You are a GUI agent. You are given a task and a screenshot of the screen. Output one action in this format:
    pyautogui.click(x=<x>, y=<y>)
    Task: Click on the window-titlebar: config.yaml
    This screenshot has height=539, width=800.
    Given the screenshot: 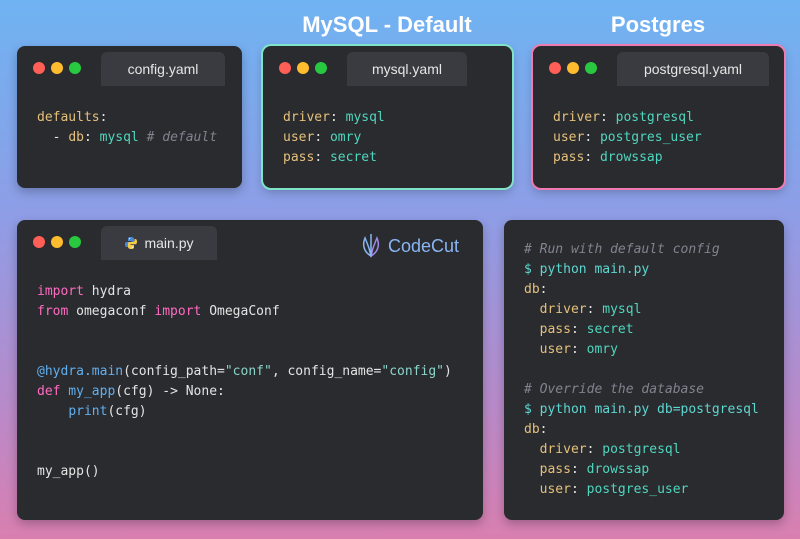 What is the action you would take?
    pyautogui.click(x=129, y=66)
    